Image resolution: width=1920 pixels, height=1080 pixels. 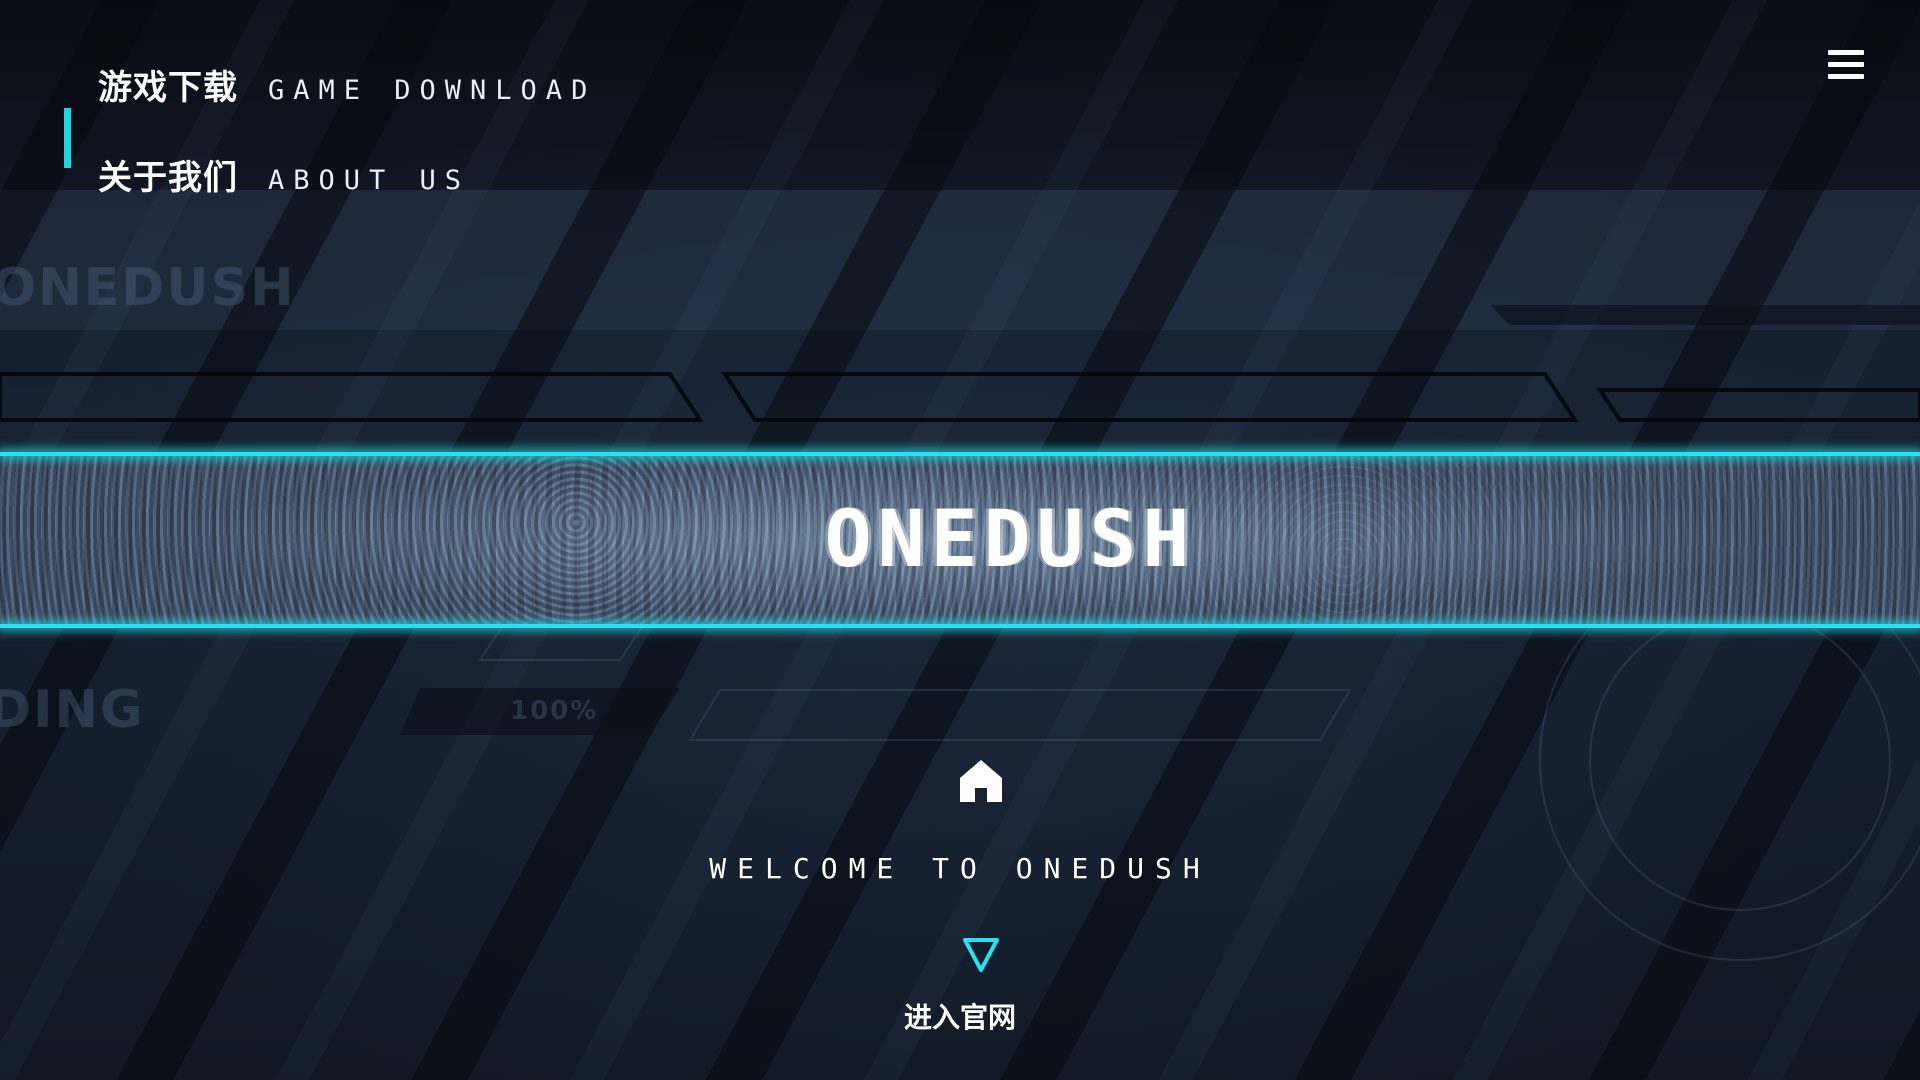 I want to click on enter-site-link: 进入官网, so click(x=960, y=1016).